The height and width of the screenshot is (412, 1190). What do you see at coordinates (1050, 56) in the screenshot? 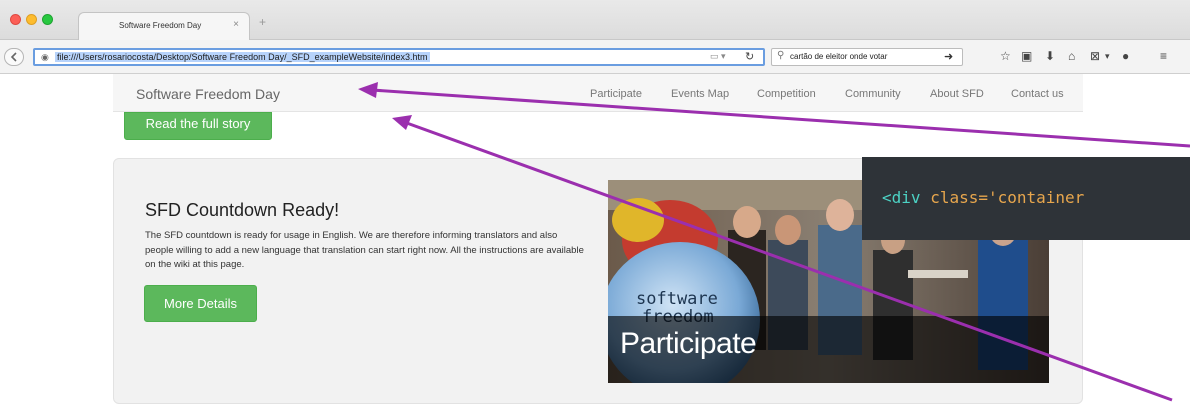
I see `downloads-icon: ⬇` at bounding box center [1050, 56].